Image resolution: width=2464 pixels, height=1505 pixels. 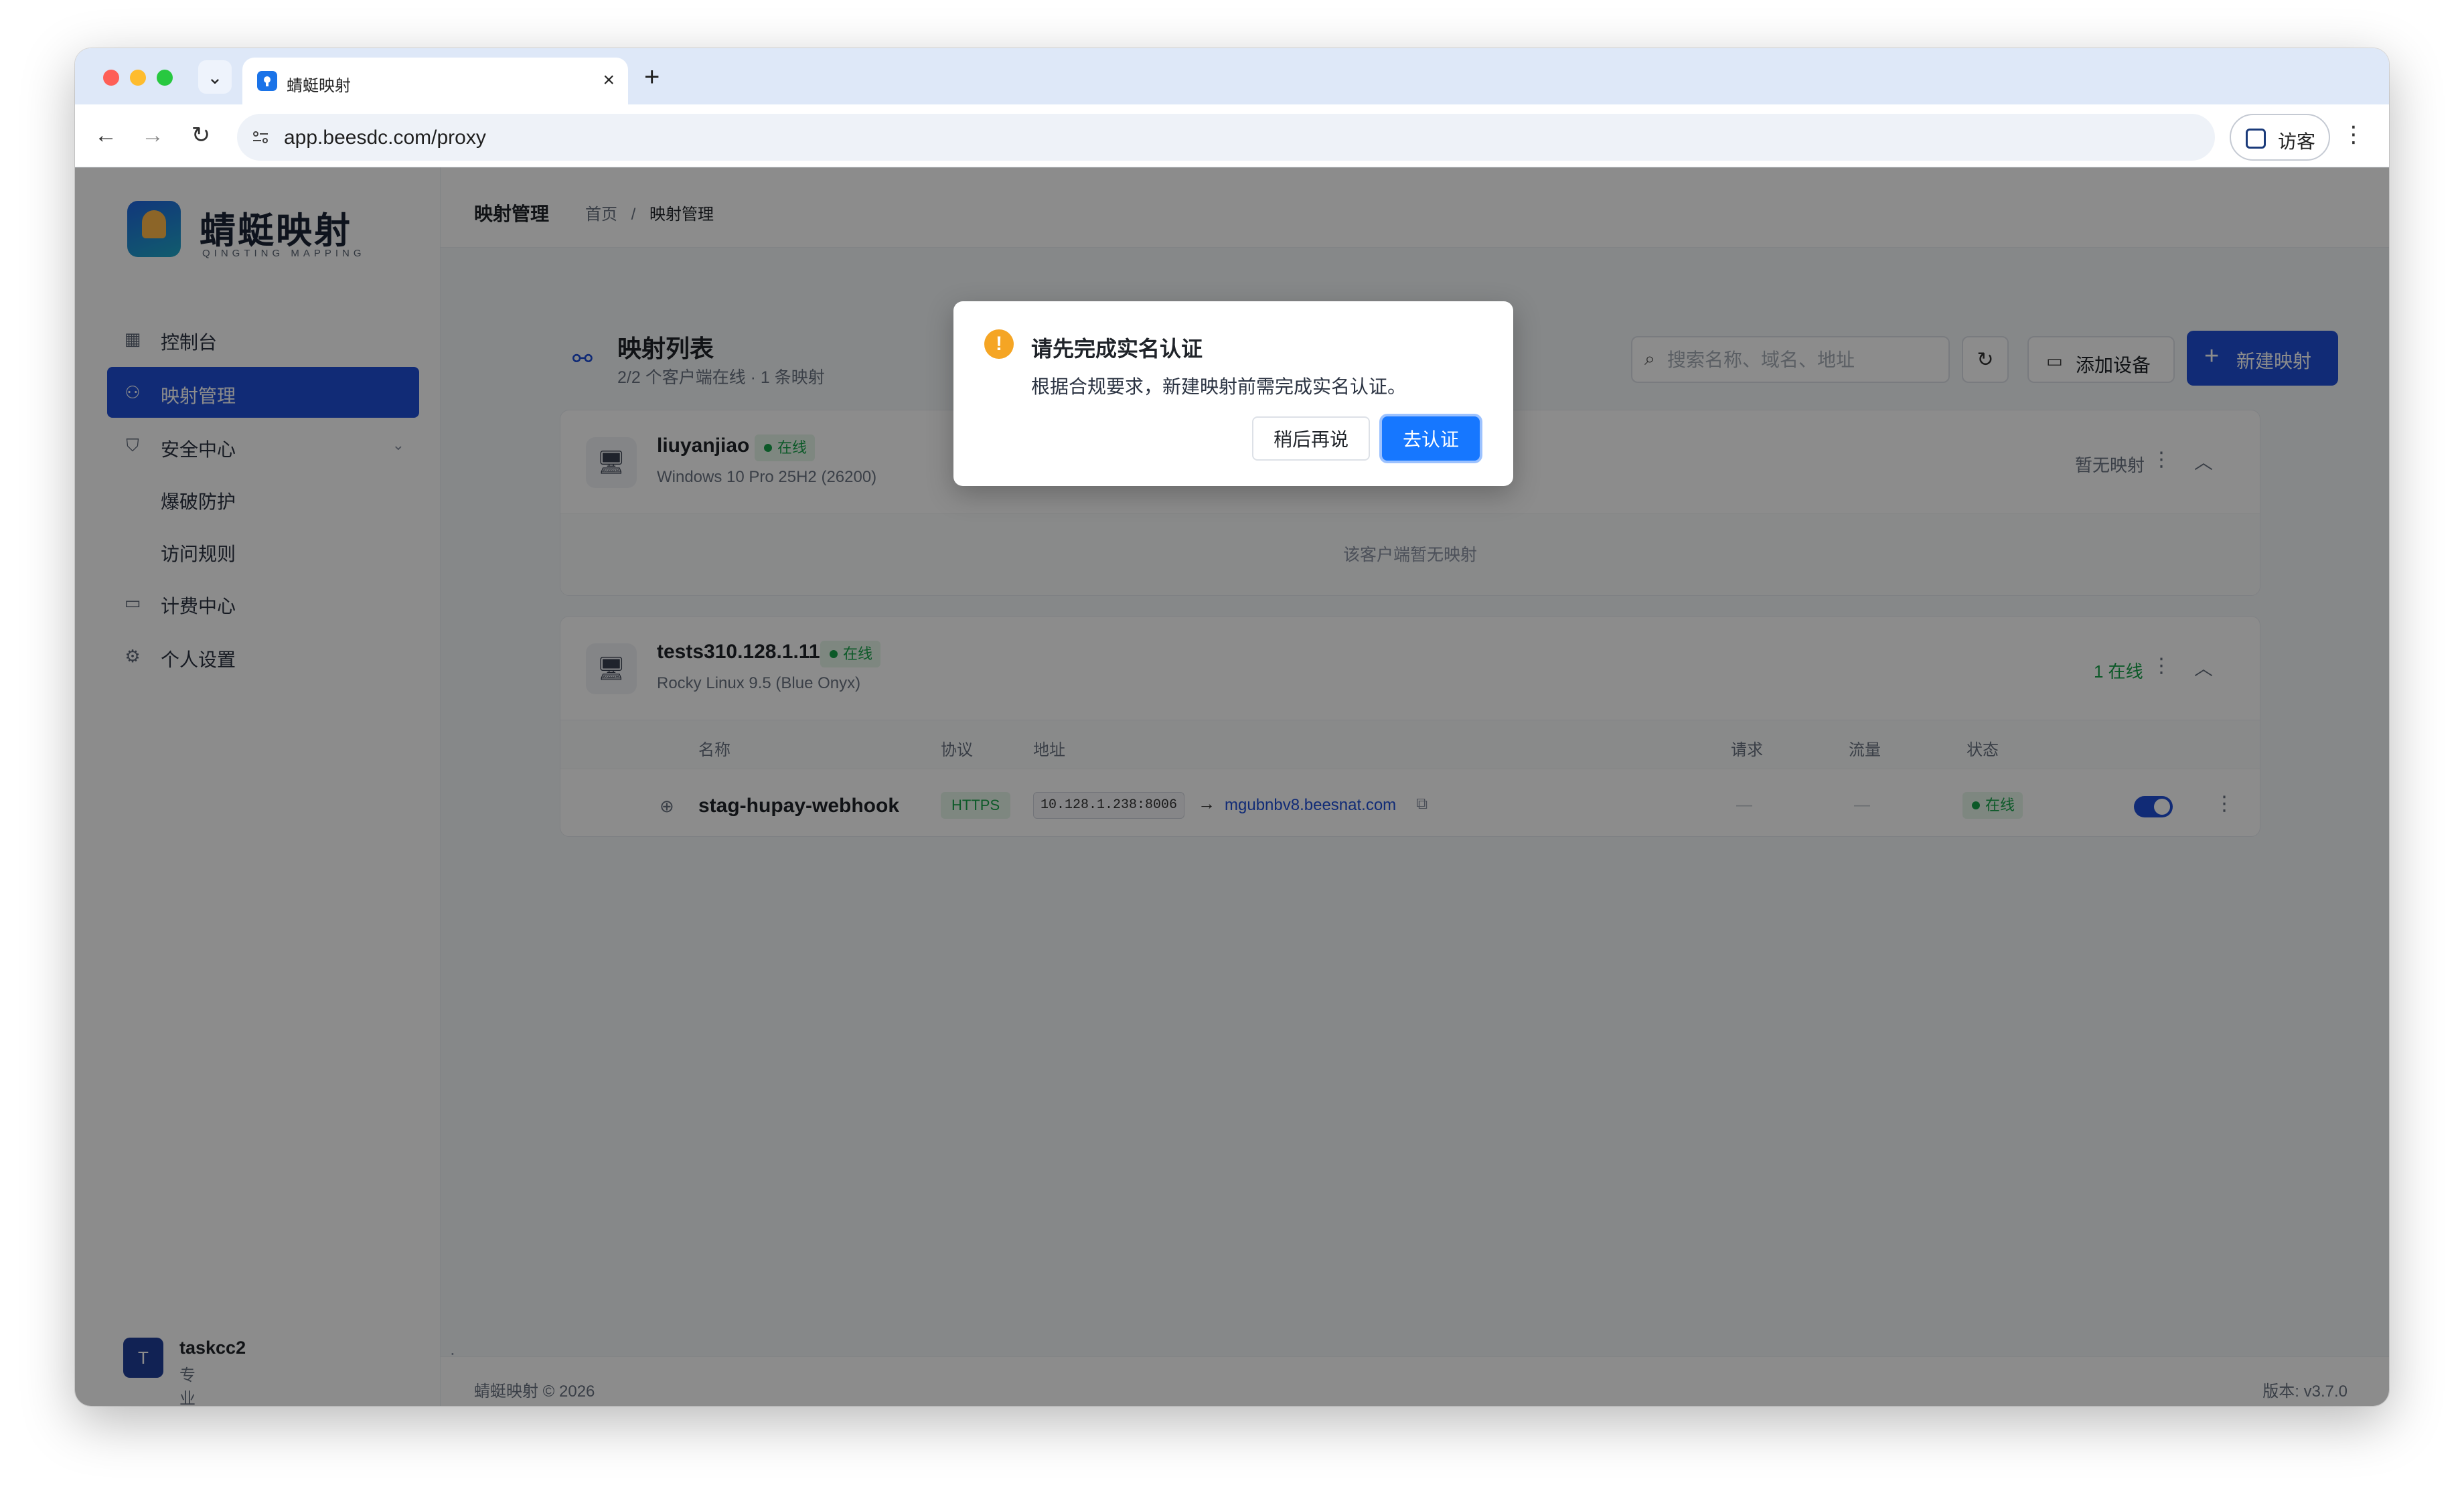 I want to click on close-tab-icon: ×, so click(x=609, y=81).